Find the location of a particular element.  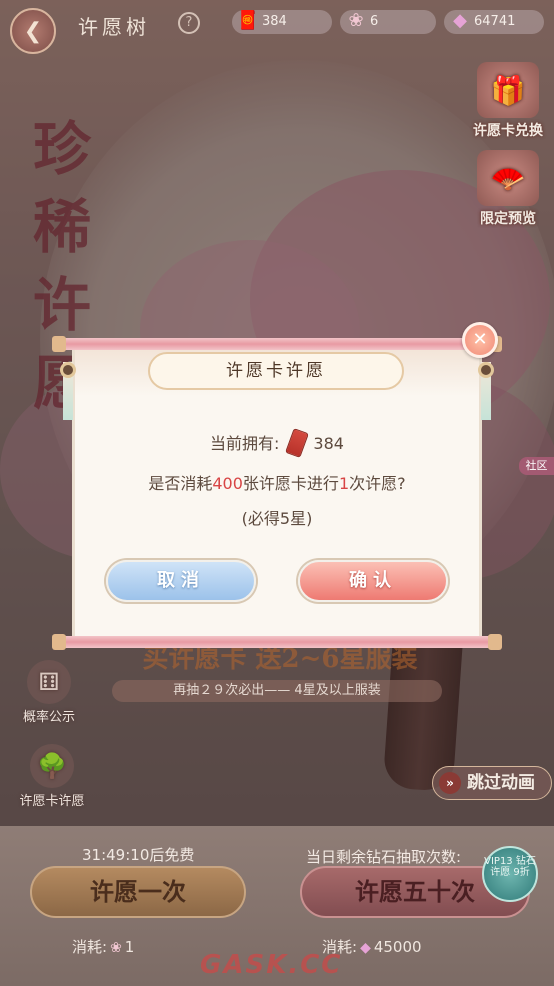

question-card-count: 400 is located at coordinates (227, 483).